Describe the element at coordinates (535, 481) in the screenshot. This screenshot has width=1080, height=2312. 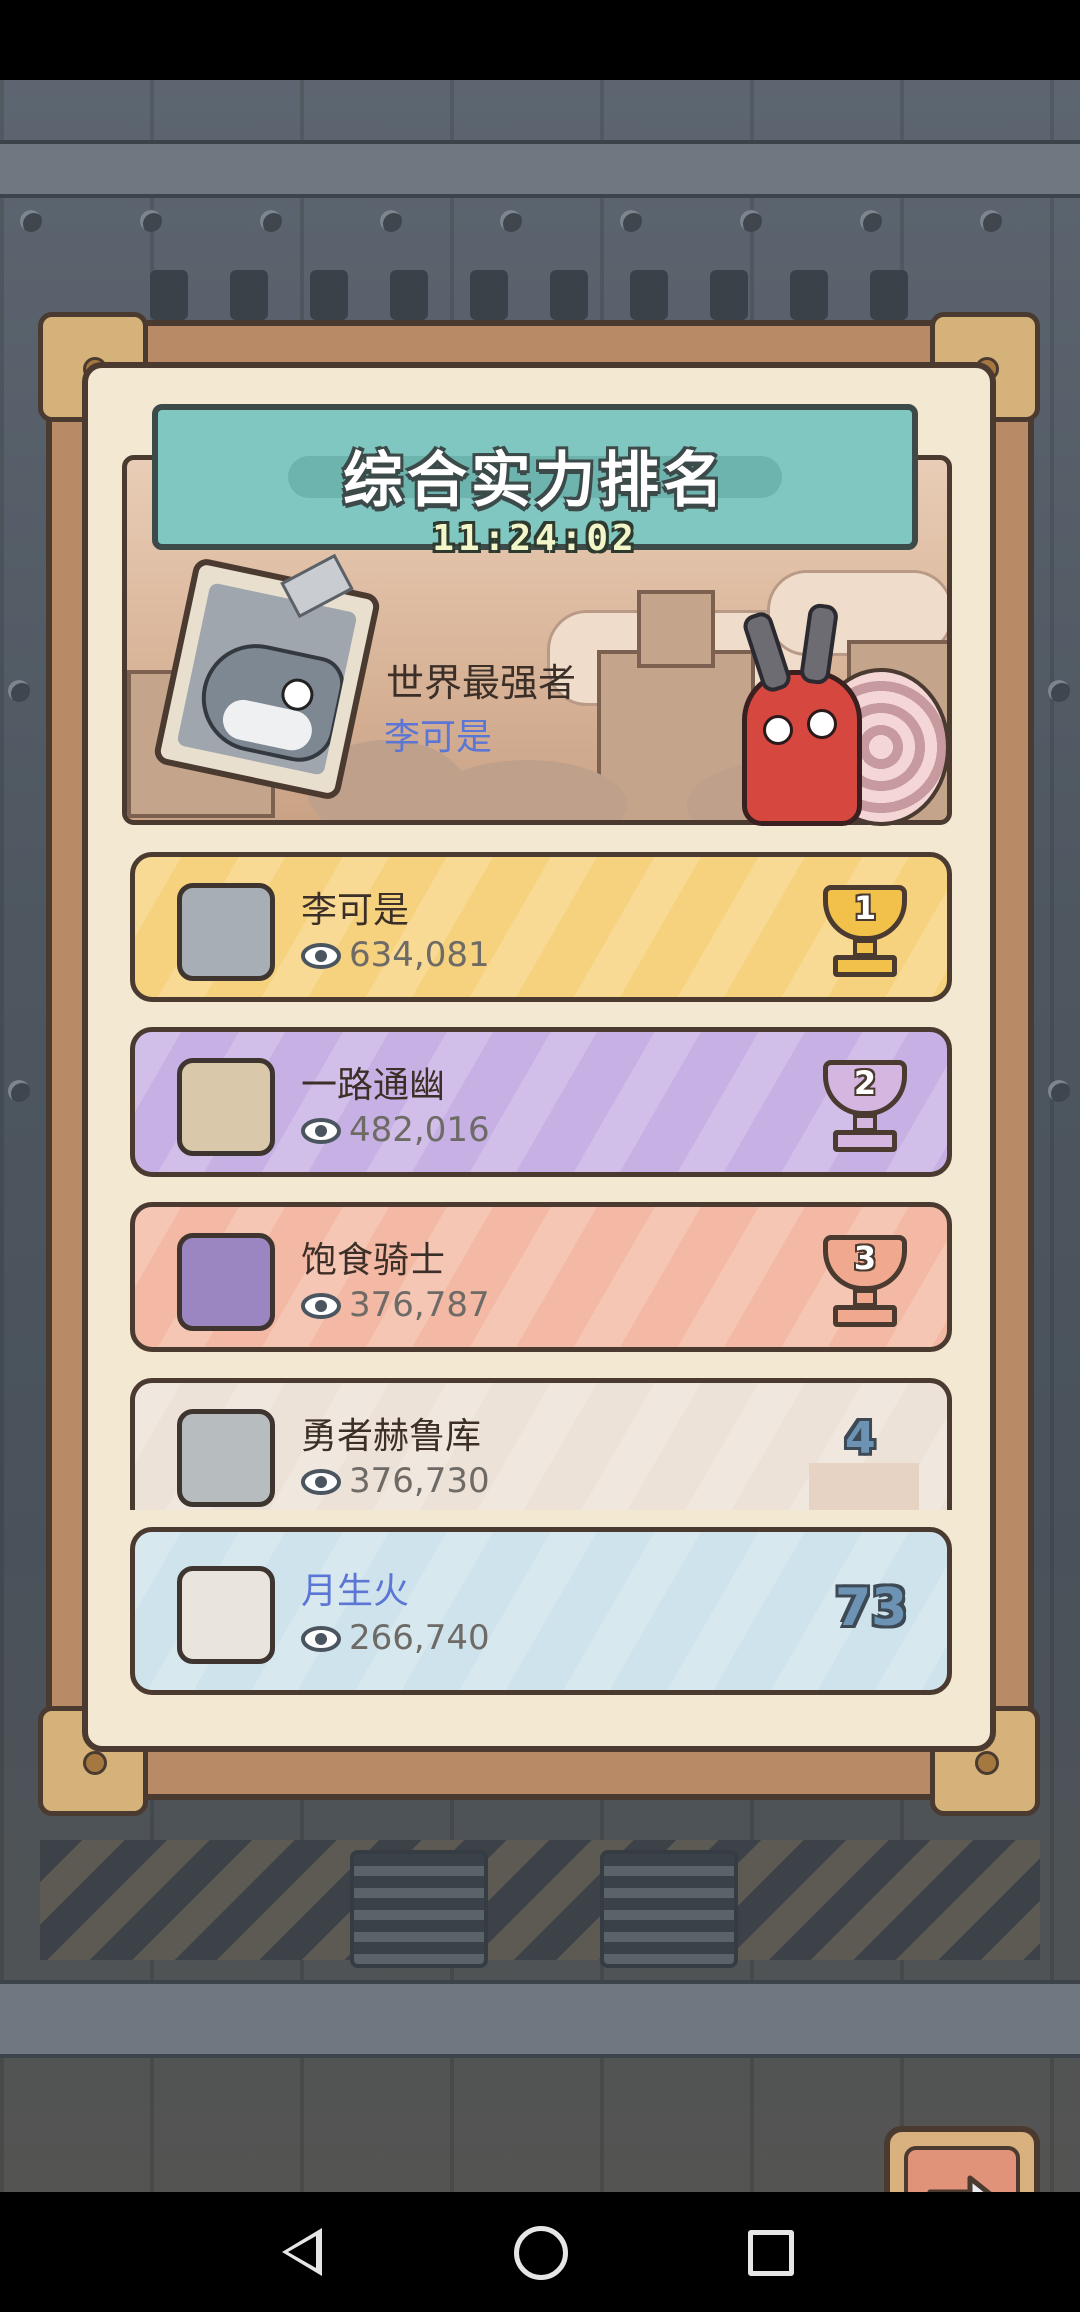
I see `page-title: 综合实力排名` at that location.